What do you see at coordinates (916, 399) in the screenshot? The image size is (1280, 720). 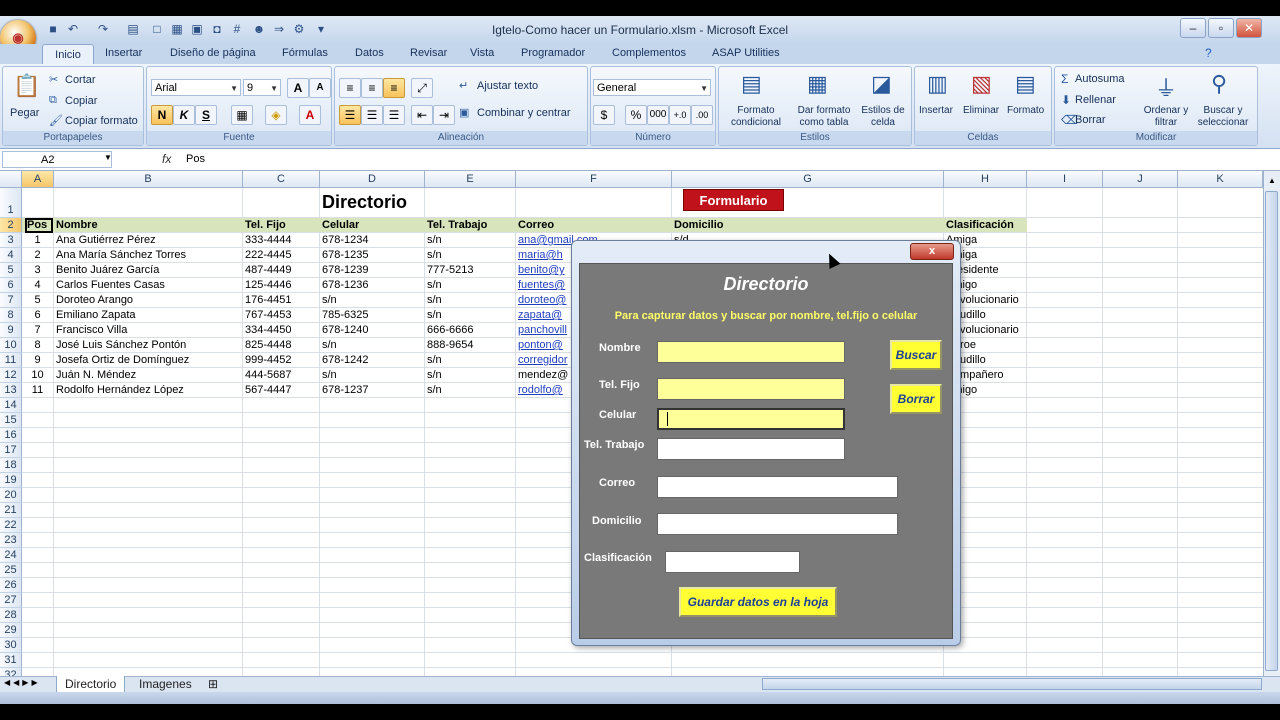 I see `borrar-button: Borrar` at bounding box center [916, 399].